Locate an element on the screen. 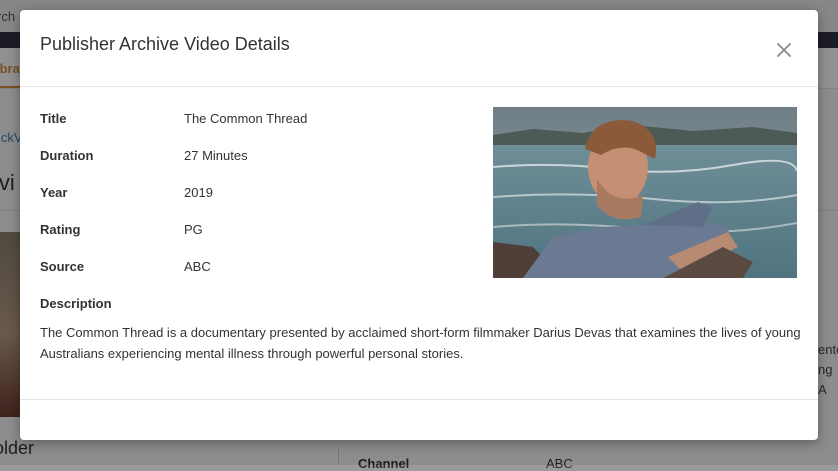  description-label: Description is located at coordinates (76, 303).